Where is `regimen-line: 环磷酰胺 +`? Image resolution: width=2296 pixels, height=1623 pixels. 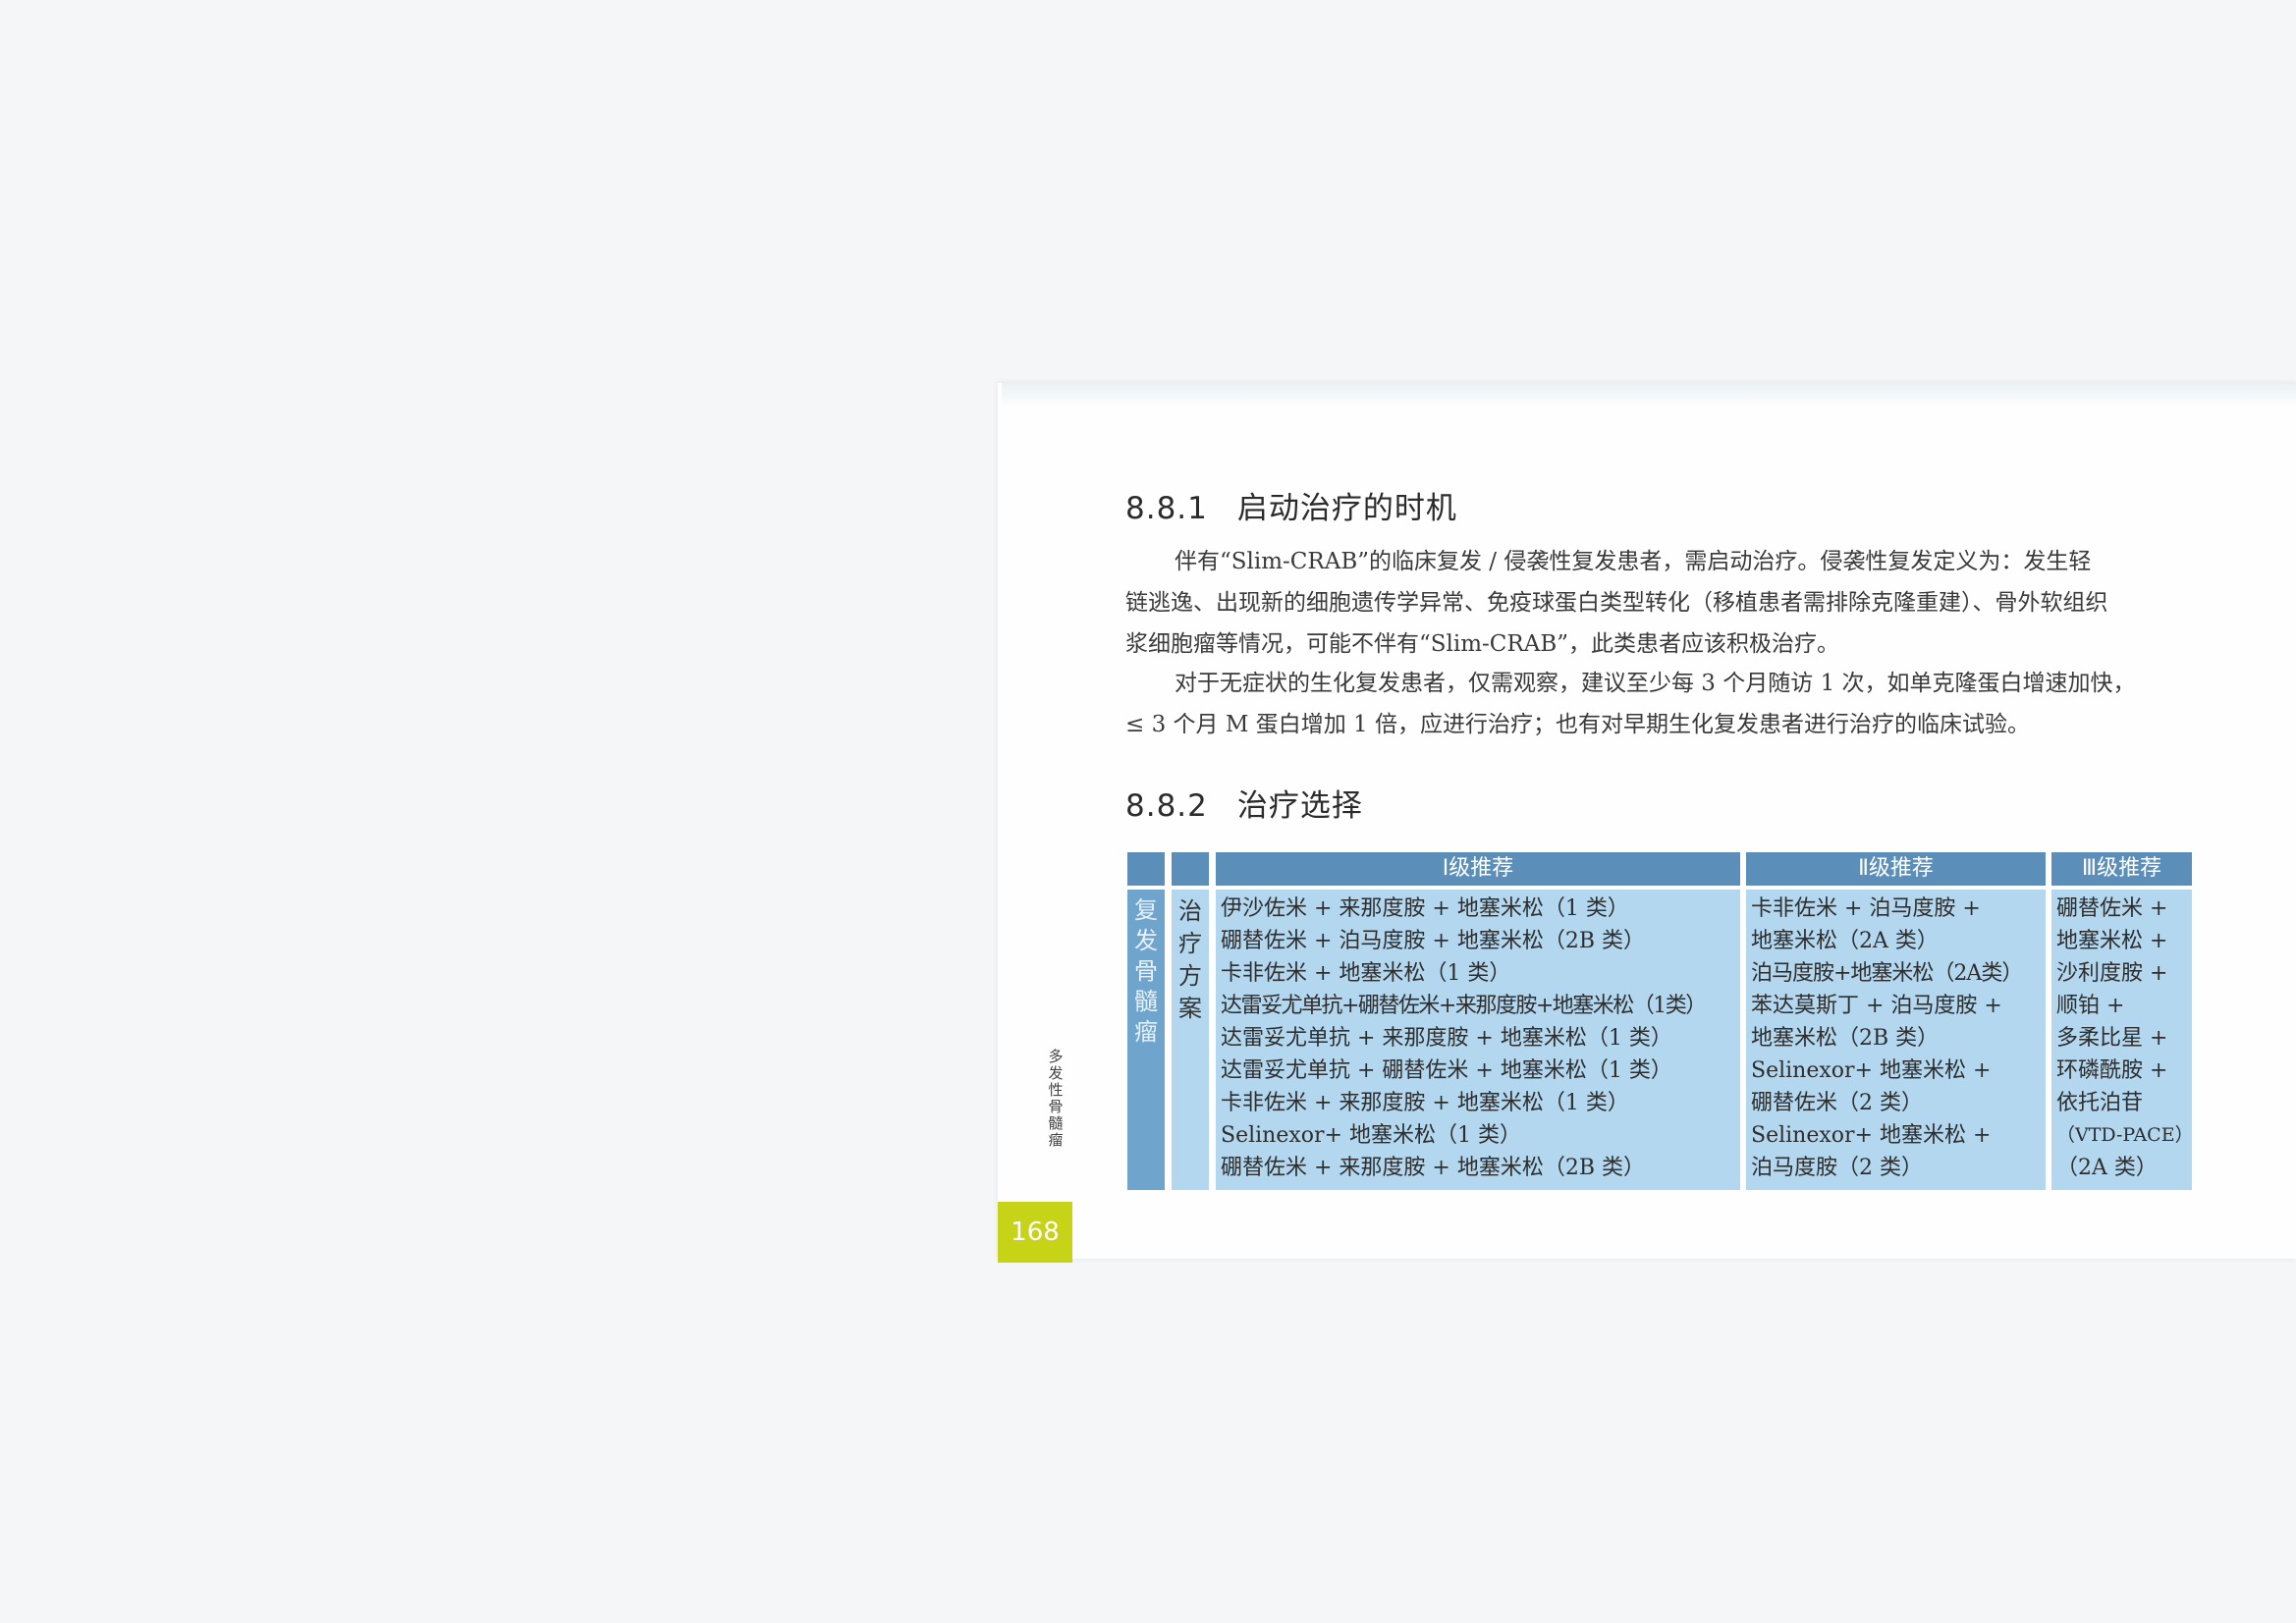 regimen-line: 环磷酰胺 + is located at coordinates (2112, 1070).